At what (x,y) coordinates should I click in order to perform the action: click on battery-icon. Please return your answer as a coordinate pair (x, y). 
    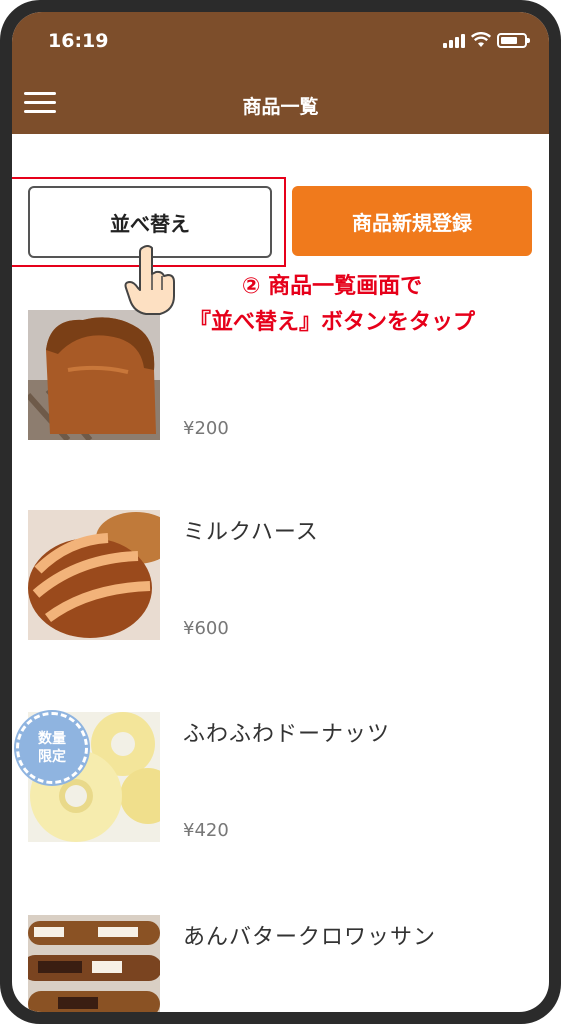
    Looking at the image, I should click on (513, 40).